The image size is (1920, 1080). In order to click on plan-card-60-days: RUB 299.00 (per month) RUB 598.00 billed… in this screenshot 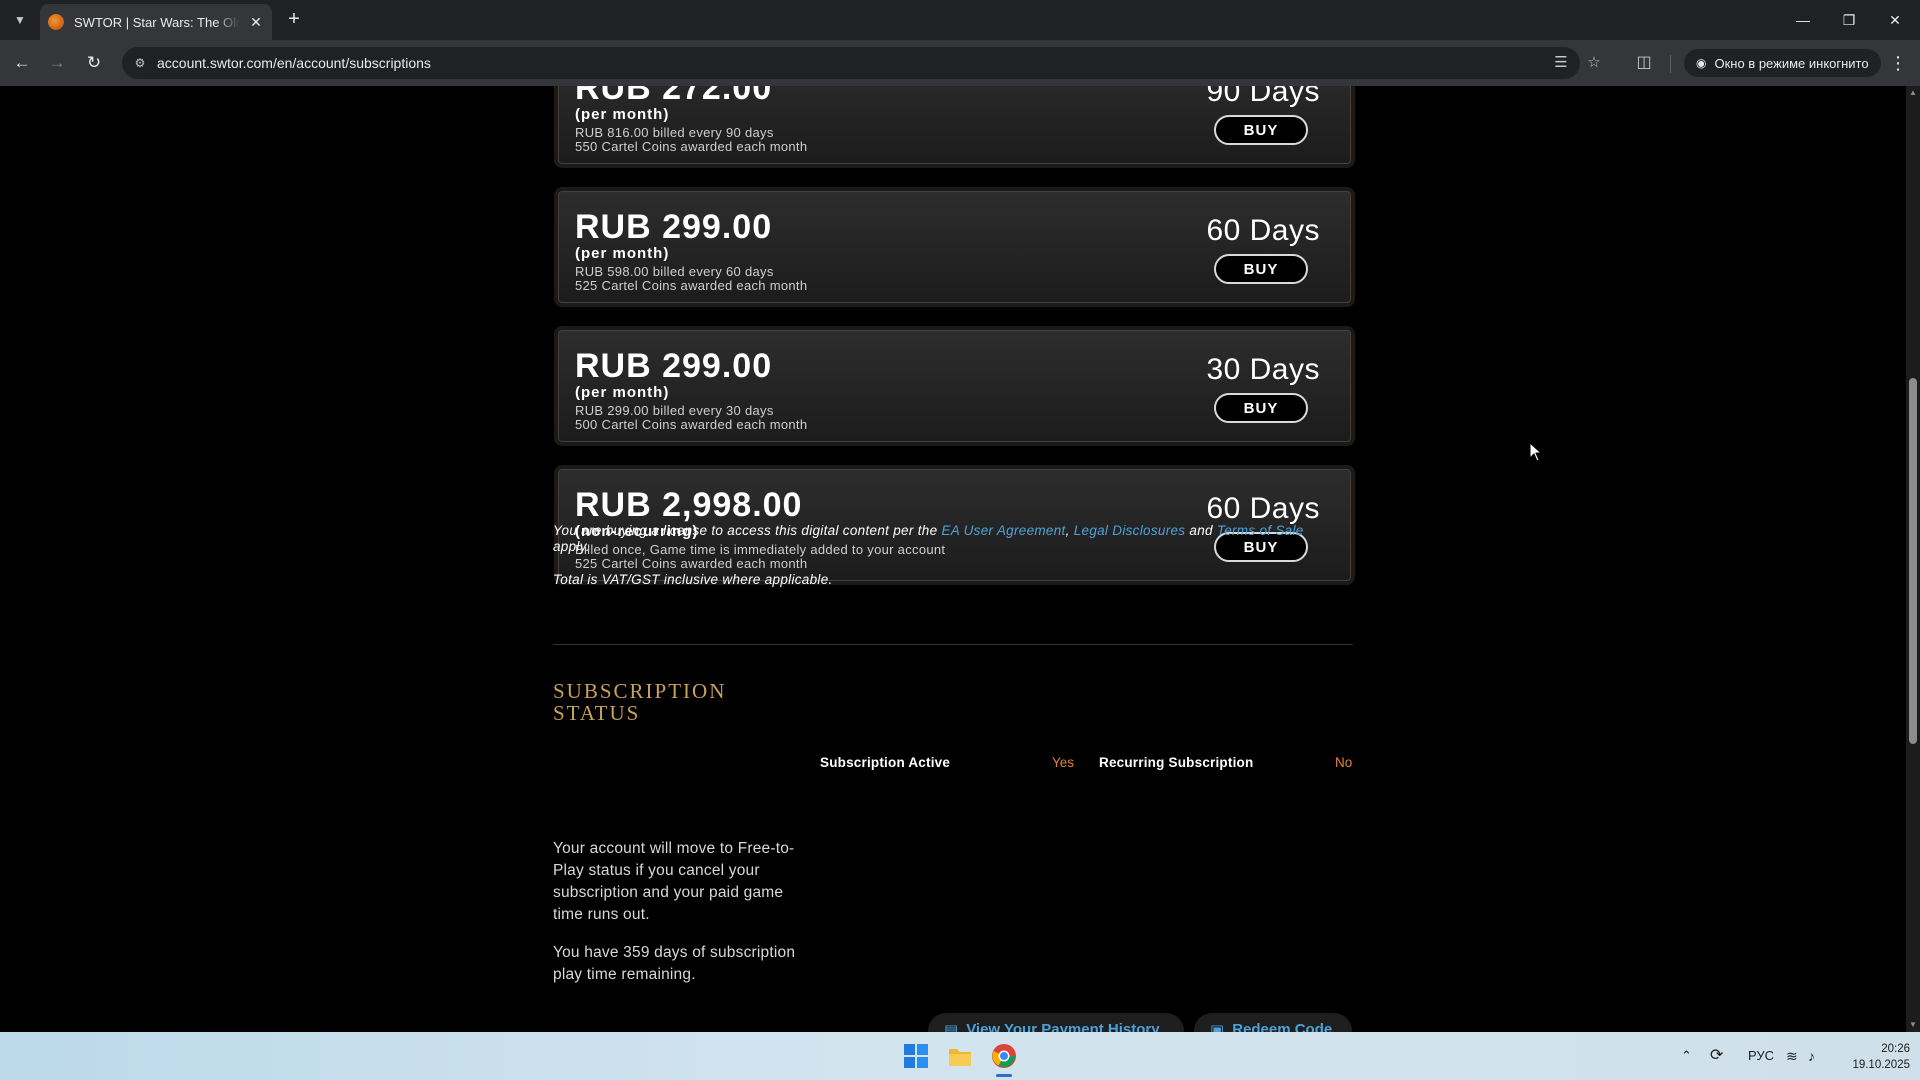, I will do `click(954, 247)`.